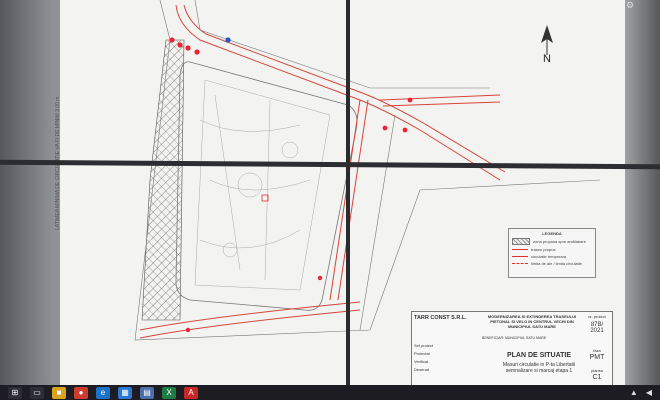 The width and height of the screenshot is (660, 400). I want to click on legend-item: zona propusa spre amfilabare, so click(552, 241).